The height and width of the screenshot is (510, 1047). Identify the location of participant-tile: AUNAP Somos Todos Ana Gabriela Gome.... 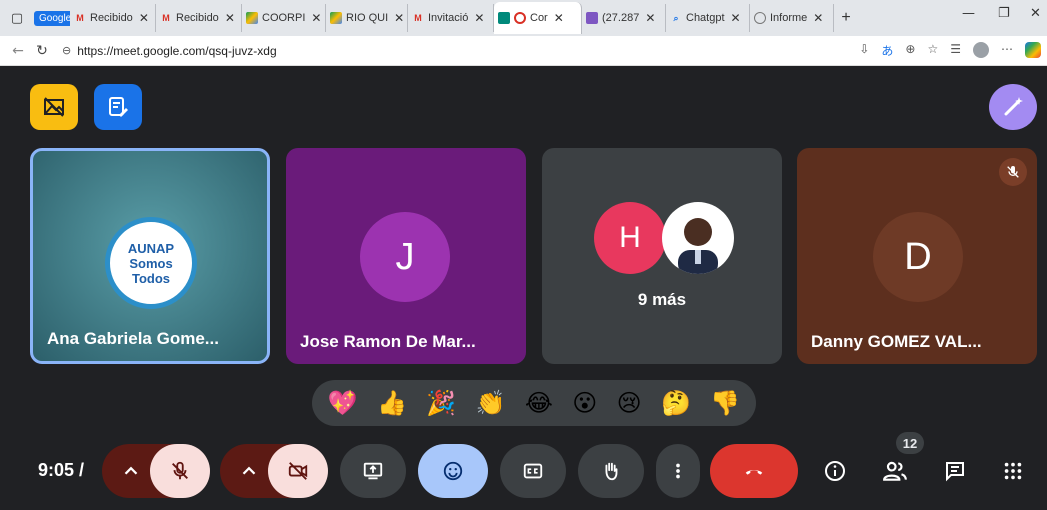
(150, 256).